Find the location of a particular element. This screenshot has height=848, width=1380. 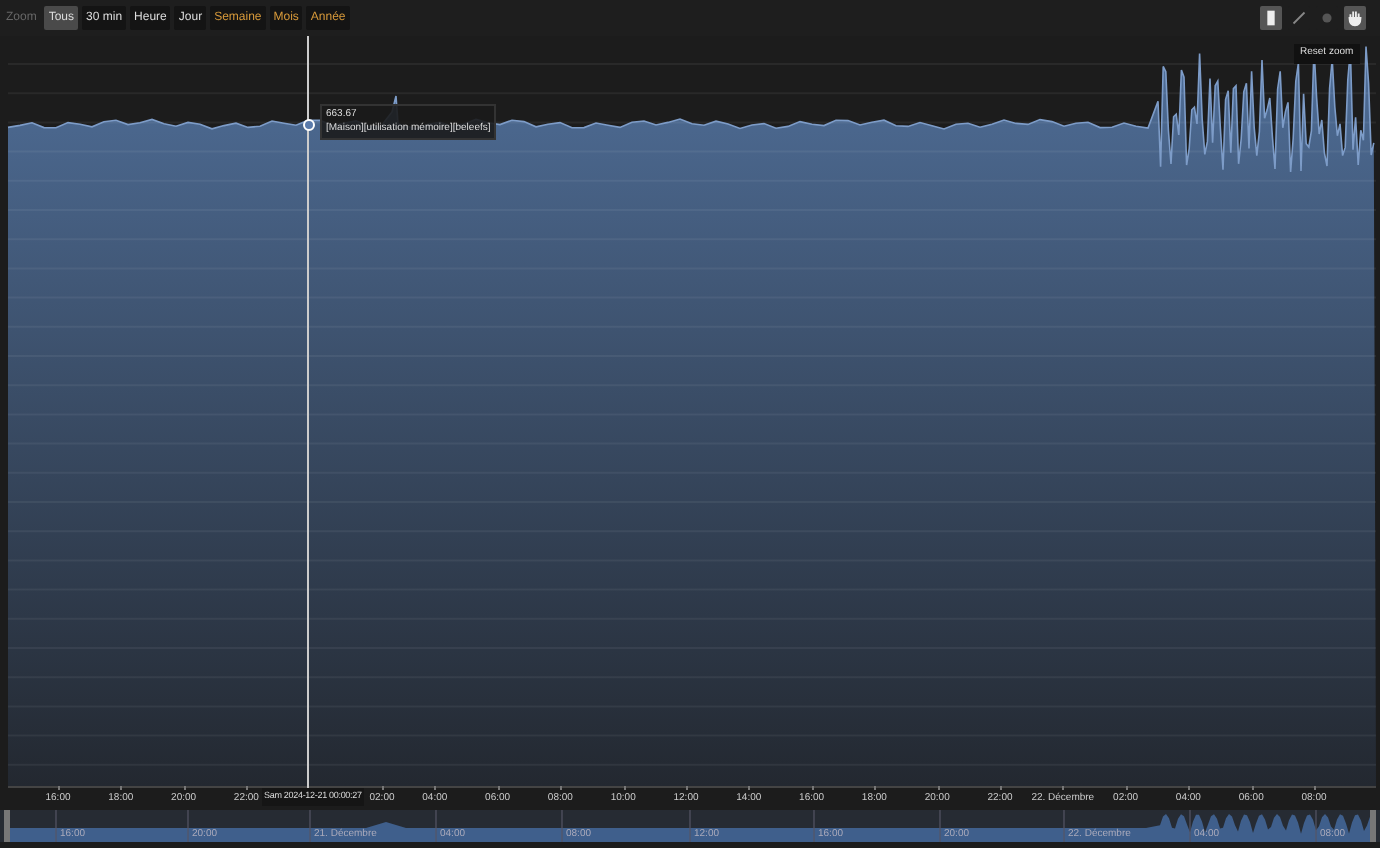

point-marker is located at coordinates (308, 124).